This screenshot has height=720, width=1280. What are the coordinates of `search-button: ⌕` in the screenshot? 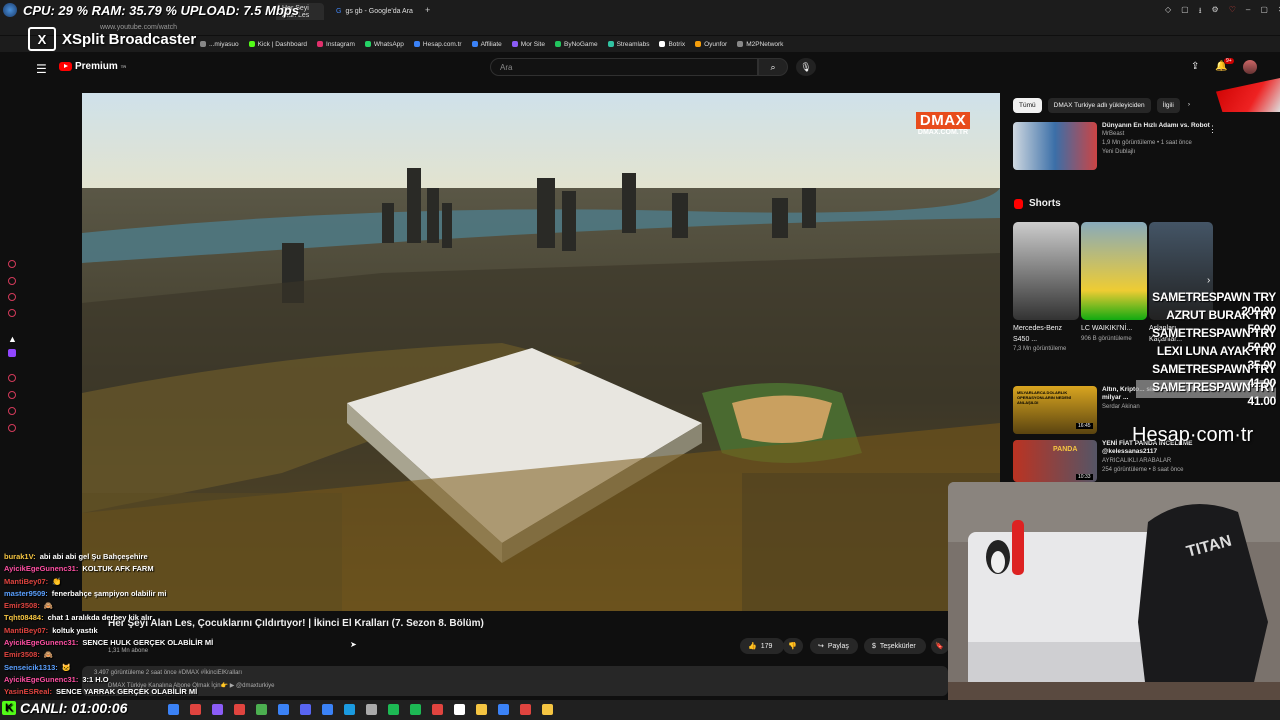 It's located at (773, 67).